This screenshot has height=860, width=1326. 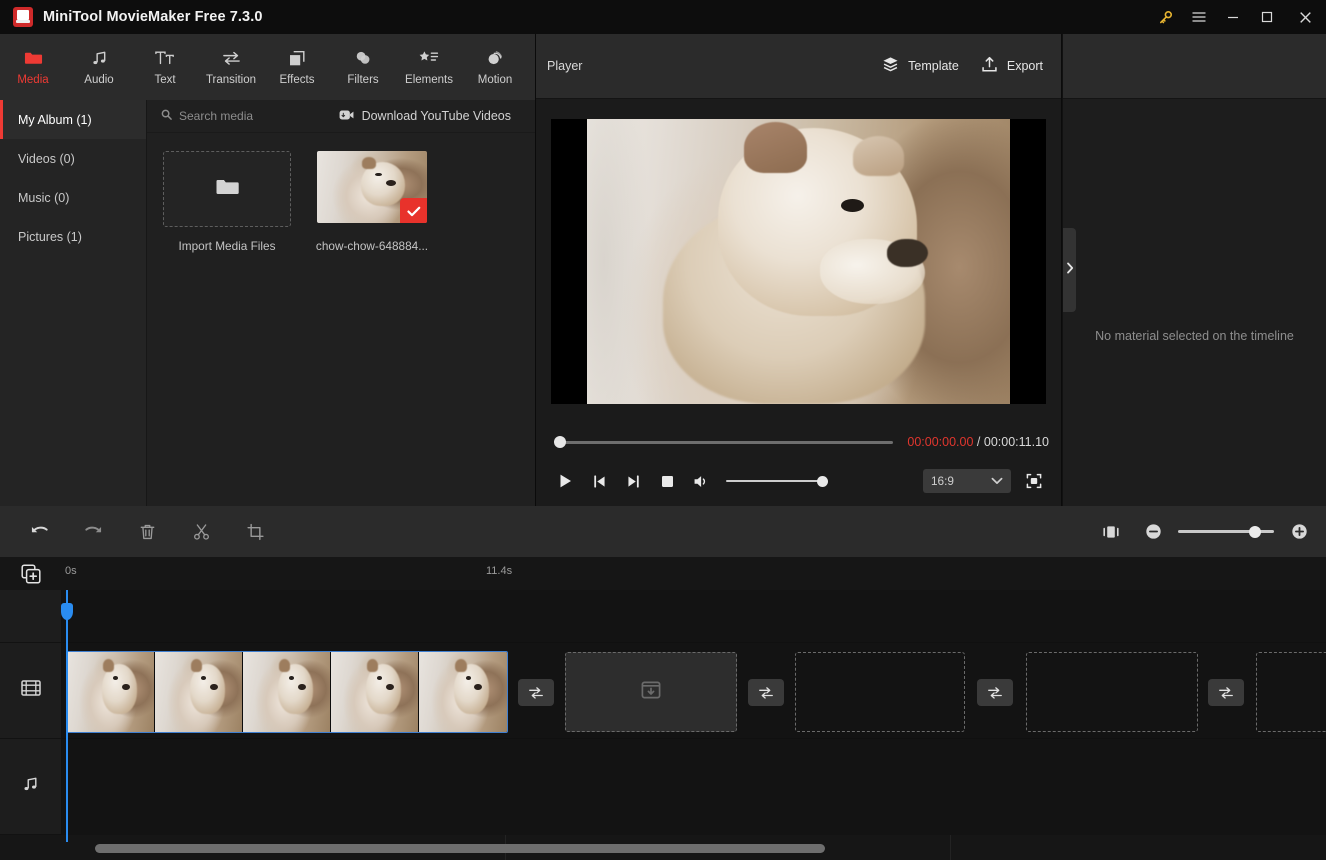 I want to click on template-button: Template, so click(x=920, y=66).